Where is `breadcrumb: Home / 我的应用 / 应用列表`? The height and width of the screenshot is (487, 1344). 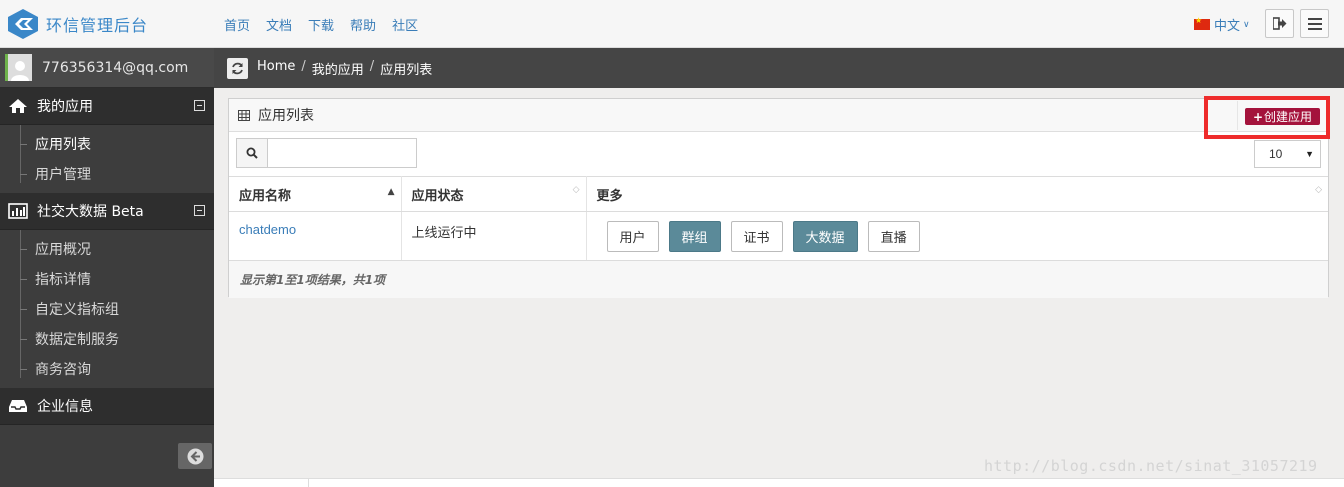 breadcrumb: Home / 我的应用 / 应用列表 is located at coordinates (344, 68).